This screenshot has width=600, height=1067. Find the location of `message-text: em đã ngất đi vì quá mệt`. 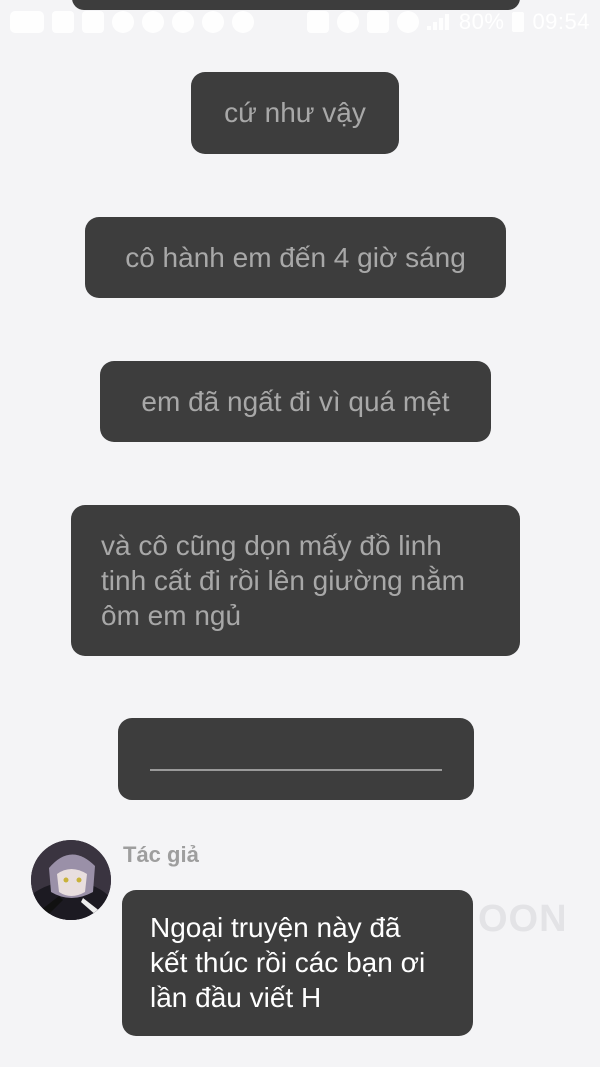

message-text: em đã ngất đi vì quá mệt is located at coordinates (295, 401).